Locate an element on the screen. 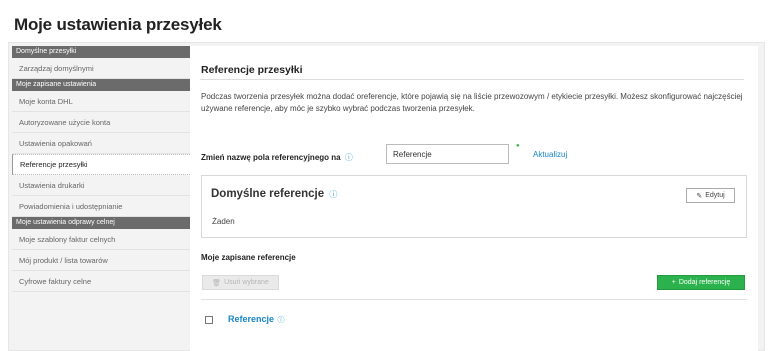 Image resolution: width=773 pixels, height=351 pixels. page-title: Moje ustawienia przesyłek is located at coordinates (118, 24).